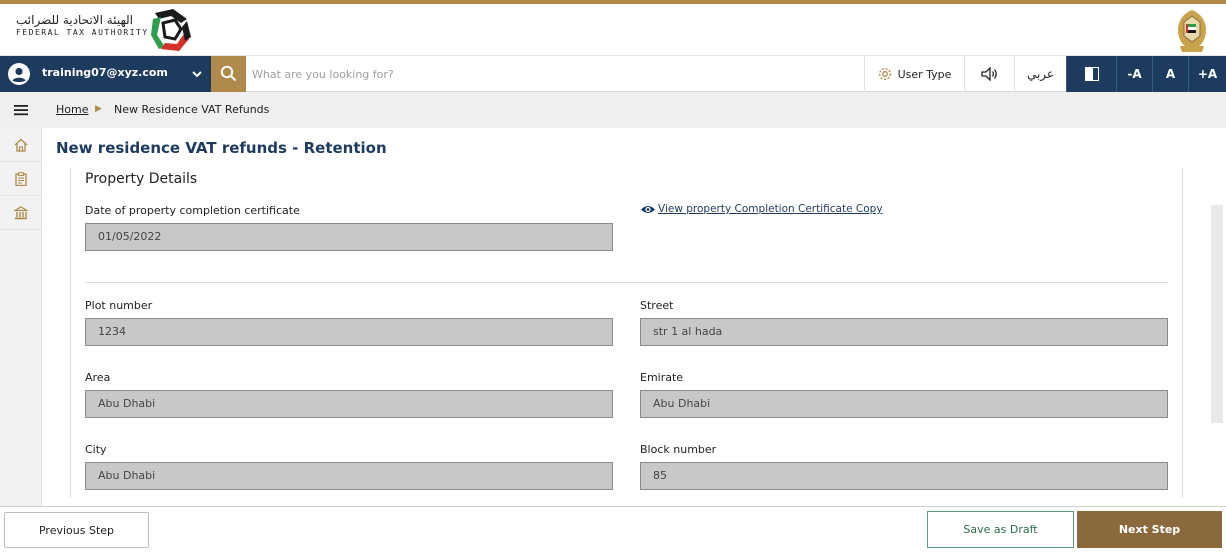  Describe the element at coordinates (552, 74) in the screenshot. I see `search-input` at that location.